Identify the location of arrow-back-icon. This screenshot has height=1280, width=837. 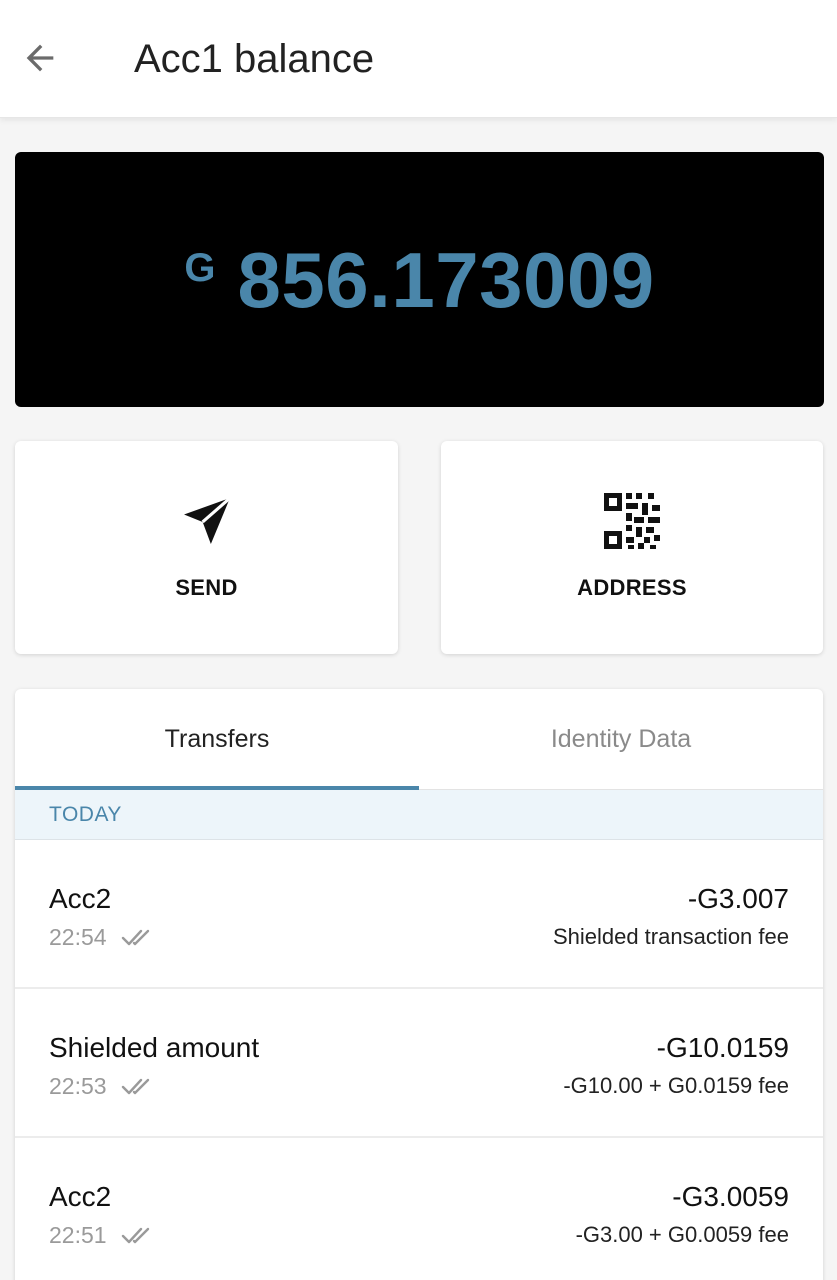
(40, 58).